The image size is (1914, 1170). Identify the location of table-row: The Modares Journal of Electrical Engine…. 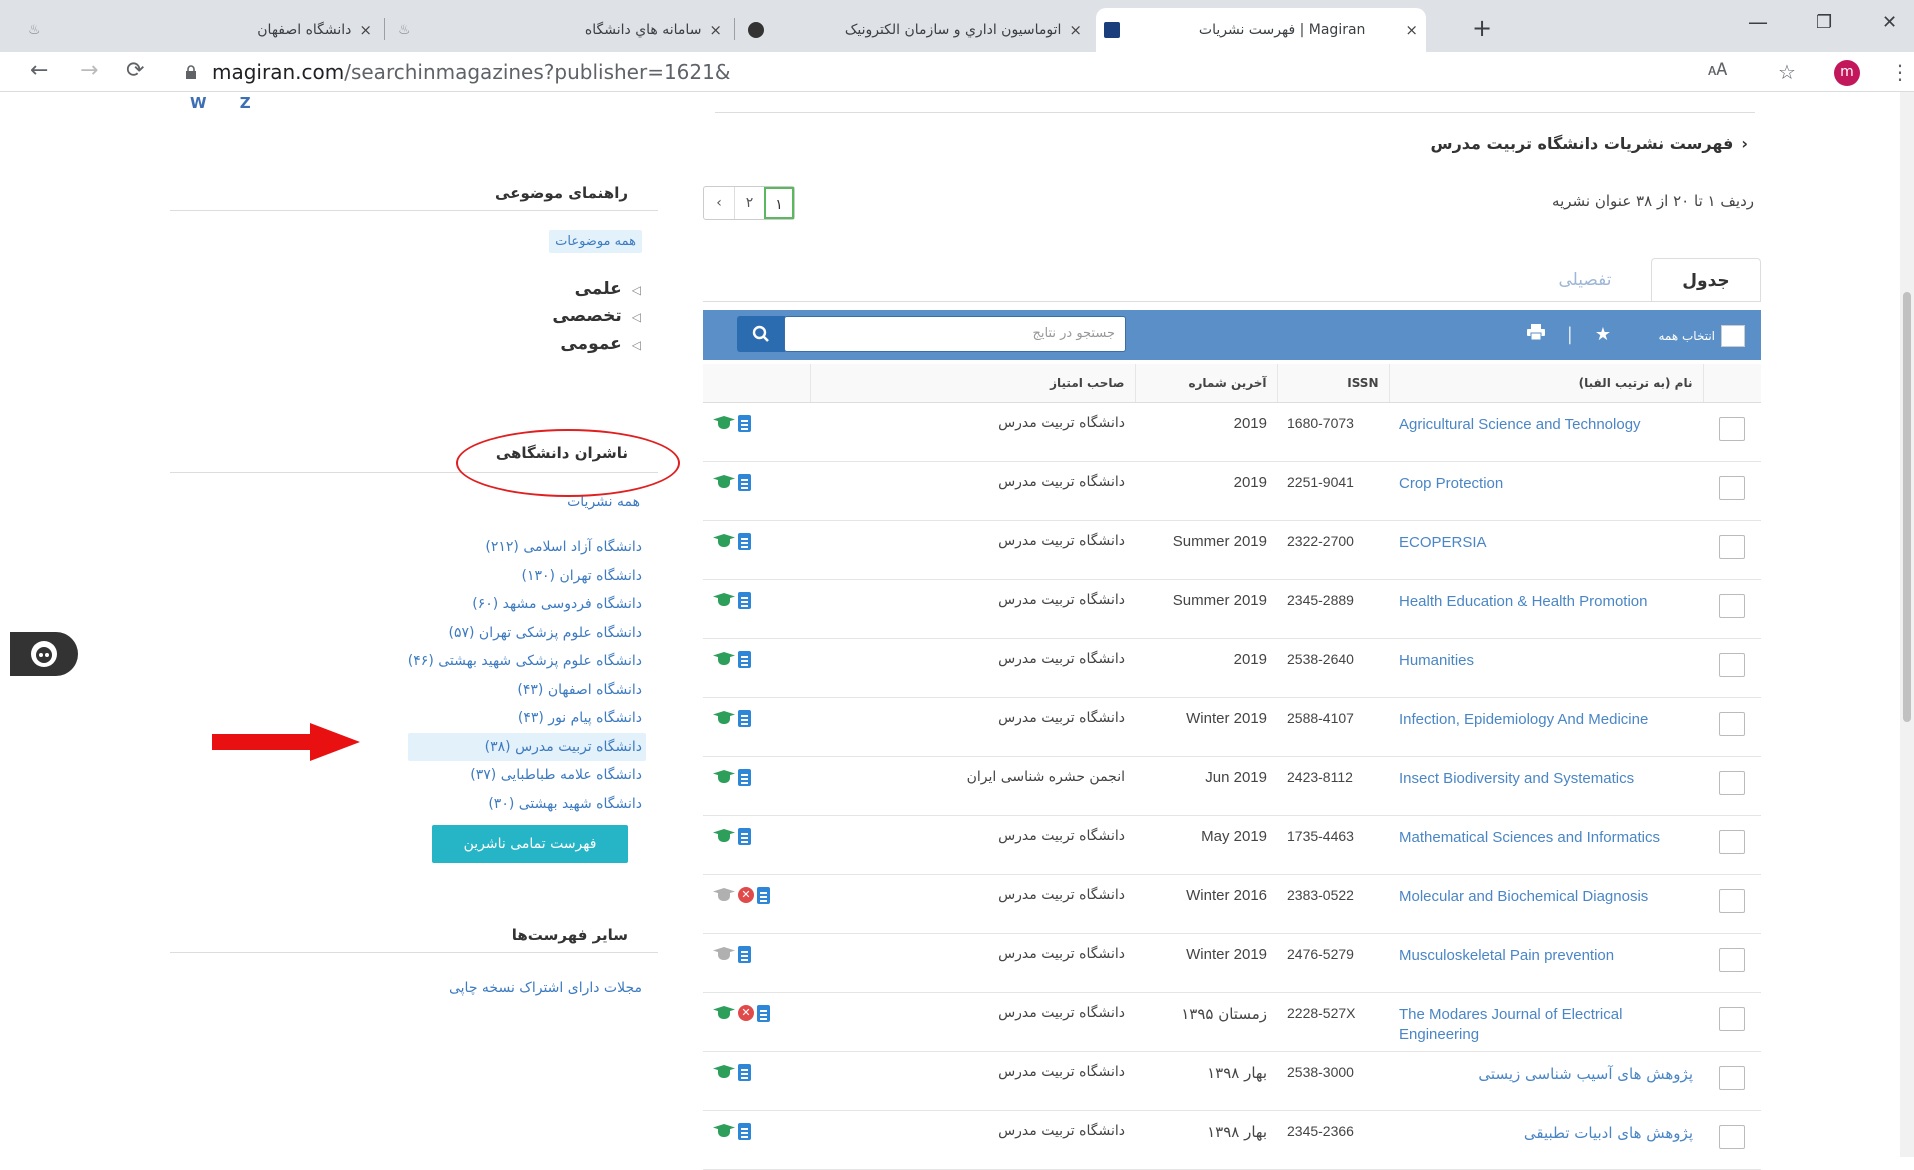
(1232, 1022).